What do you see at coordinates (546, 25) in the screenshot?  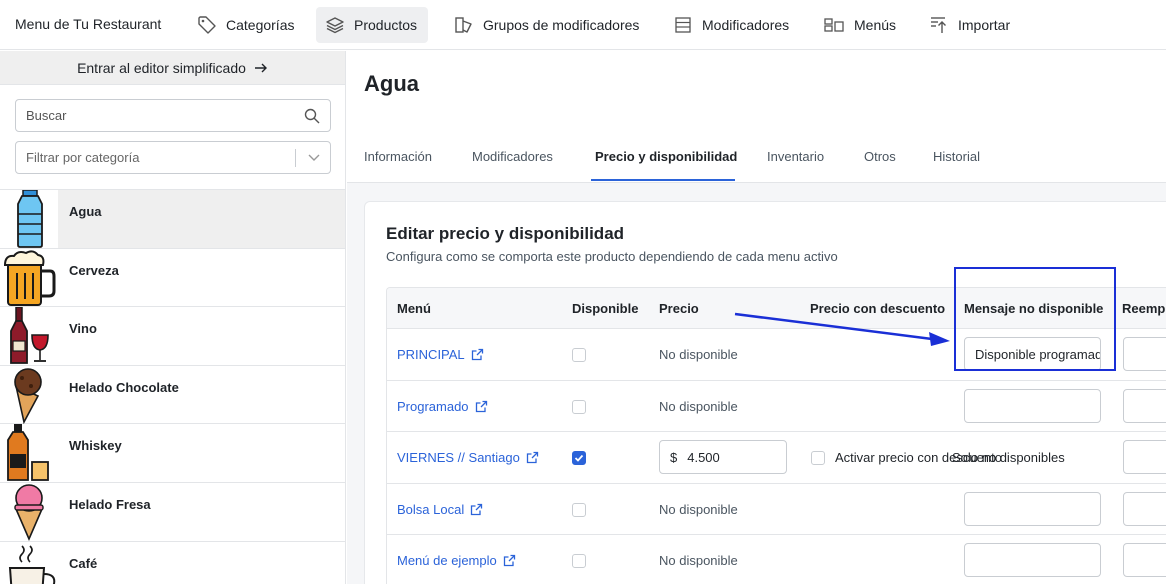 I see `nav-item-grupos-modificadores: Grupos de modificadores` at bounding box center [546, 25].